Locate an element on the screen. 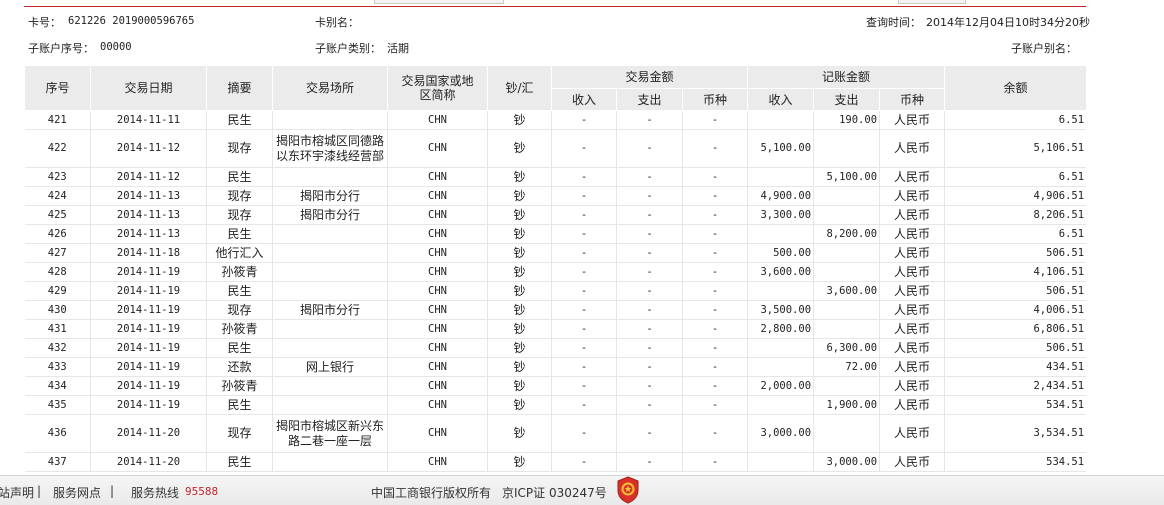 This screenshot has width=1164, height=505. police-badge-icon is located at coordinates (628, 490).